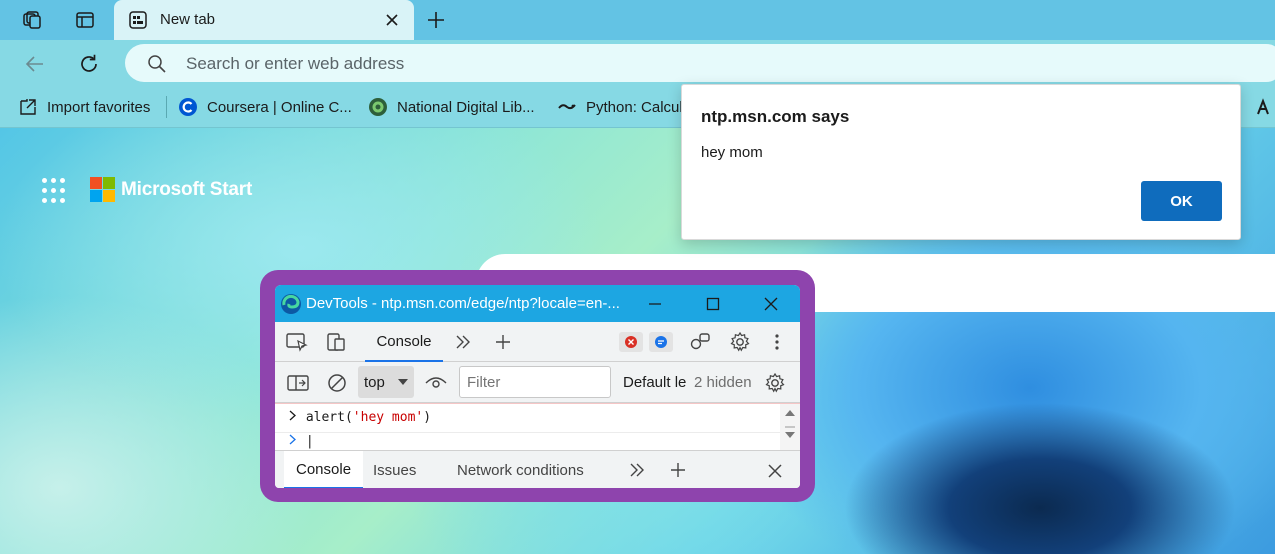 This screenshot has height=554, width=1275. I want to click on maximize-icon, so click(713, 304).